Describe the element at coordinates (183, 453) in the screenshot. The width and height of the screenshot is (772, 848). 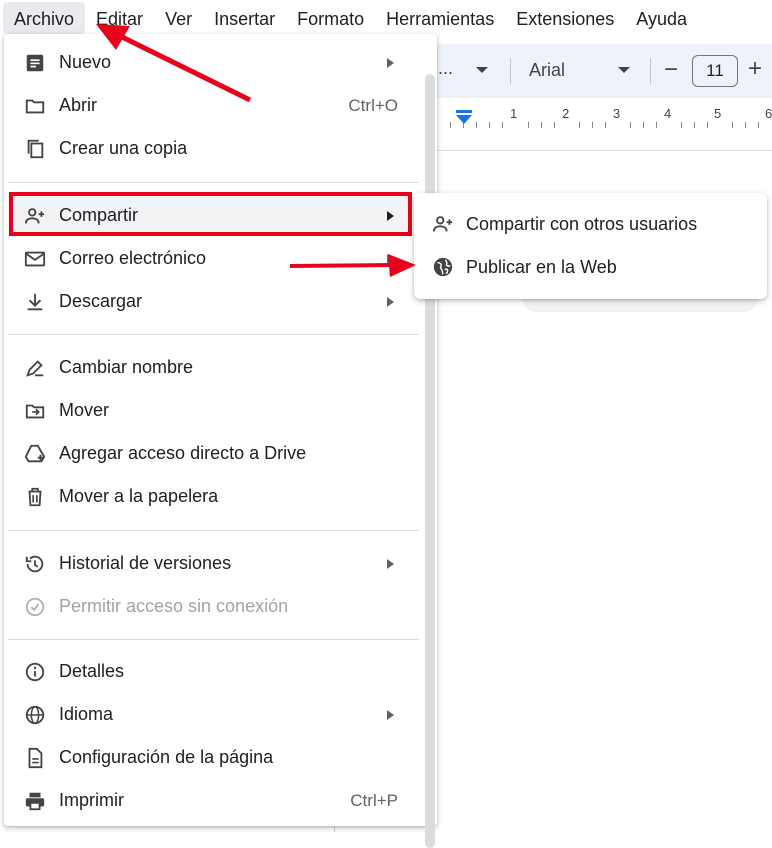
I see `menu-item-label: Agregar acceso directo a Drive` at that location.